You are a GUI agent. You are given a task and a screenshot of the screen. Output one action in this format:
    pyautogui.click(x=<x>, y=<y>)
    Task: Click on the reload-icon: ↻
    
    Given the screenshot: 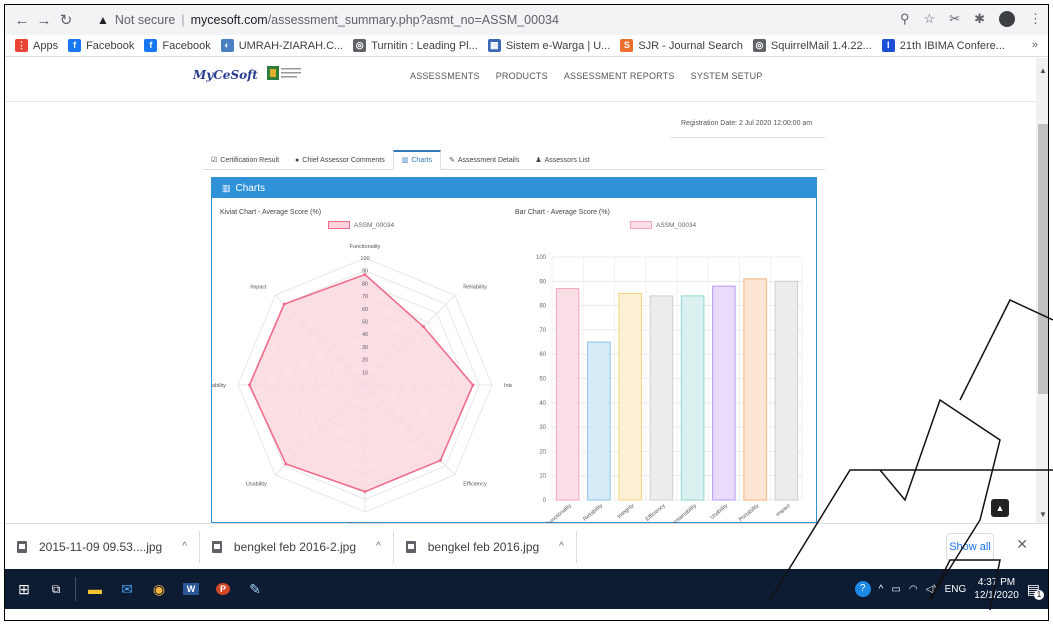 What is the action you would take?
    pyautogui.click(x=66, y=20)
    